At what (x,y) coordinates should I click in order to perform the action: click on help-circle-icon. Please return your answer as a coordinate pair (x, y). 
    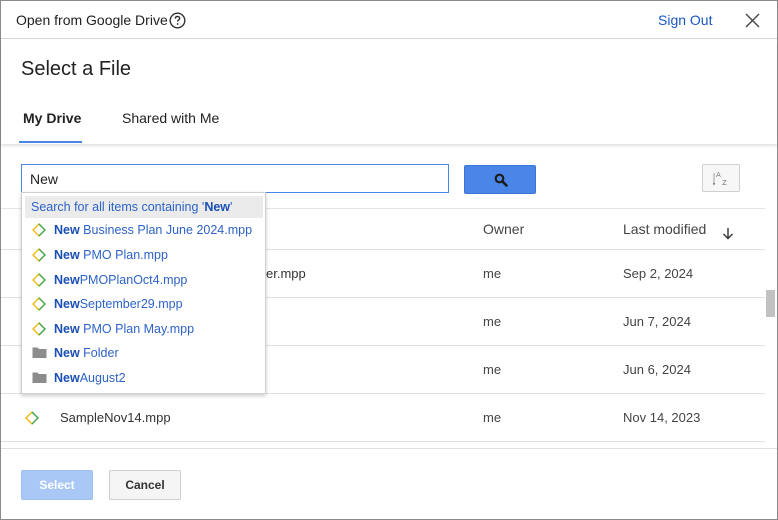
    Looking at the image, I should click on (177, 20).